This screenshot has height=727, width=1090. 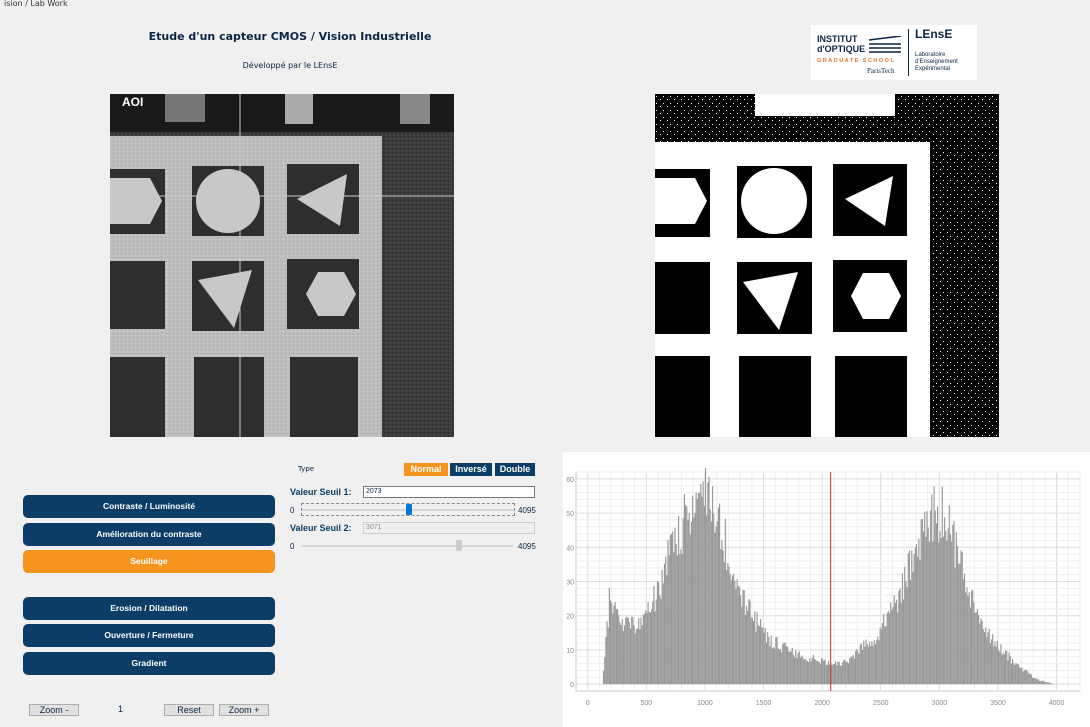 What do you see at coordinates (149, 534) in the screenshot?
I see `amelioration-contraste-button: Amélioration du contraste` at bounding box center [149, 534].